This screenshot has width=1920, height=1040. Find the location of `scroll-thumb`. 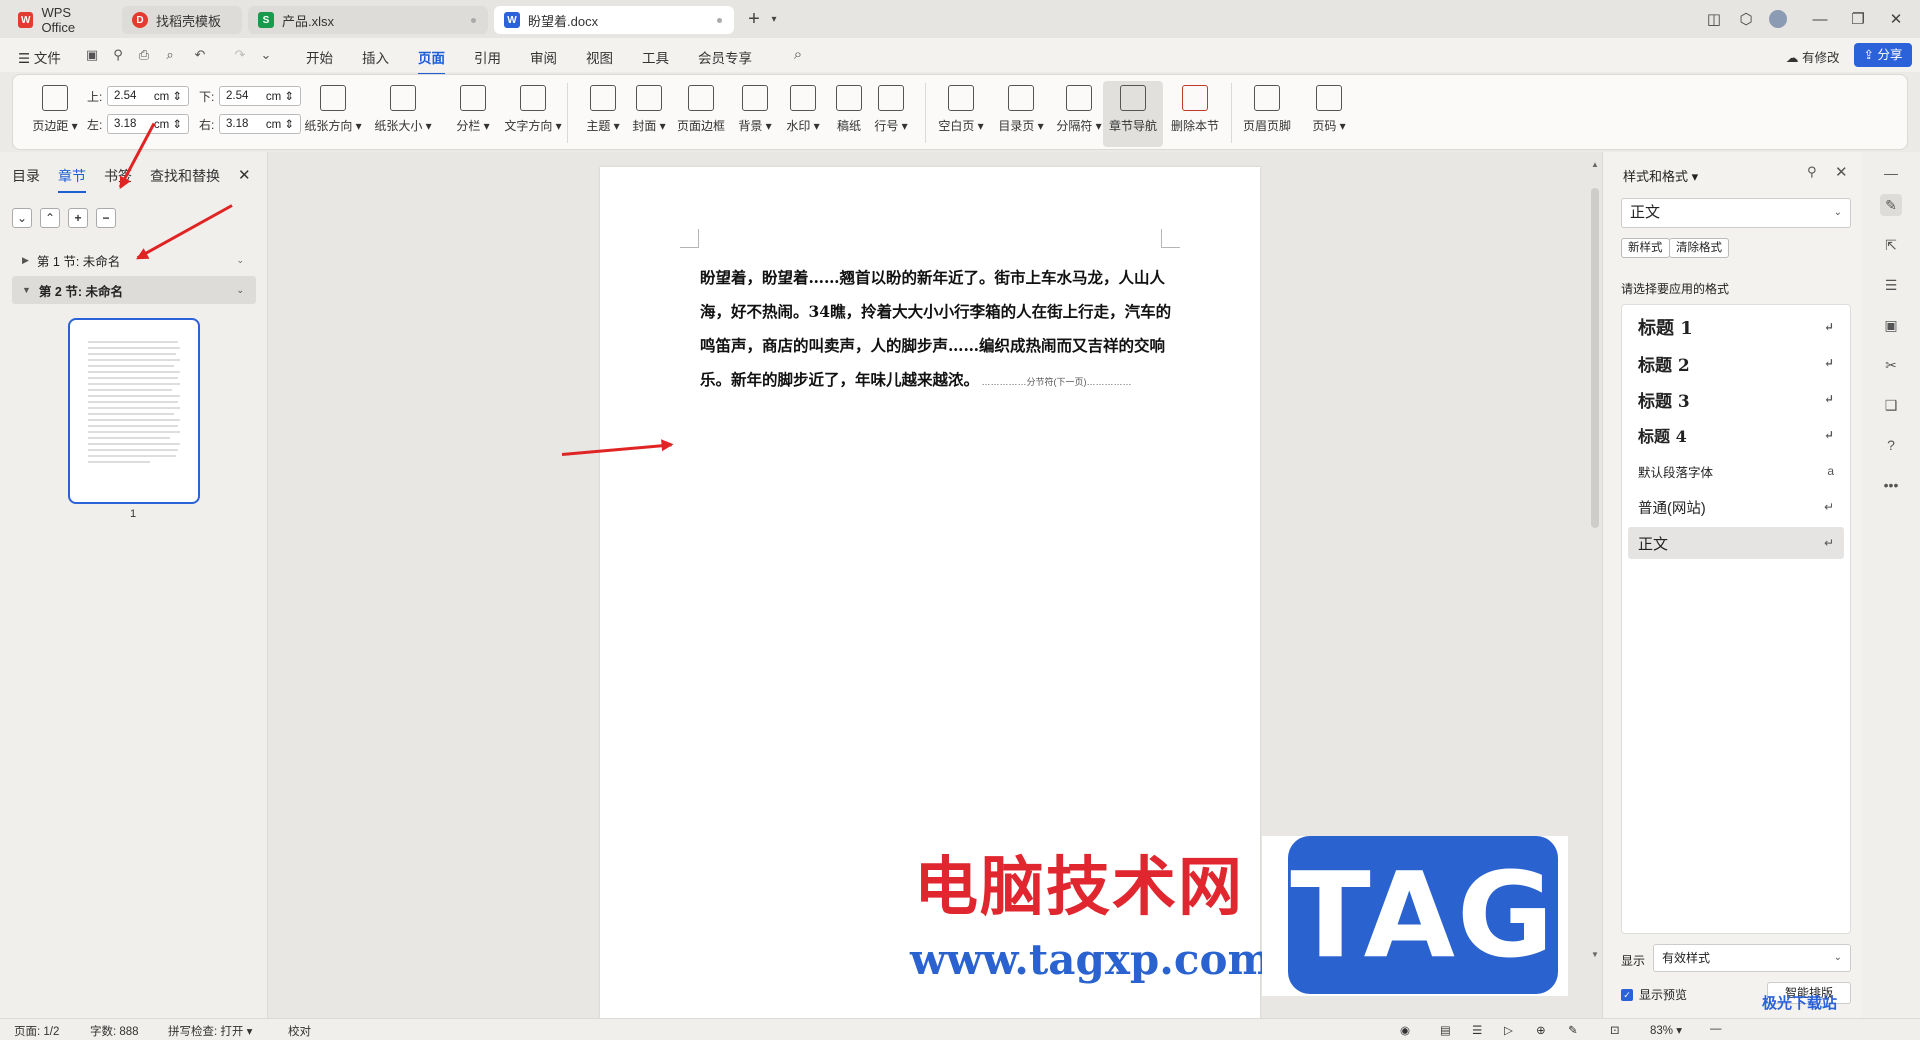

scroll-thumb is located at coordinates (1595, 358).